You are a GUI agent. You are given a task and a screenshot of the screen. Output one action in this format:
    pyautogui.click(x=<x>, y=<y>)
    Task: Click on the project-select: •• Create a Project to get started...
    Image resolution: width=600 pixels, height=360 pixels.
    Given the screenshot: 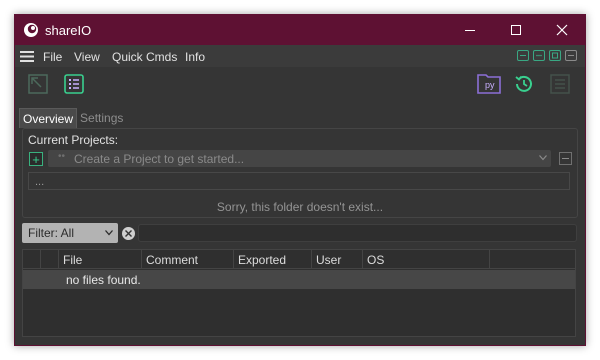 What is the action you would take?
    pyautogui.click(x=299, y=158)
    